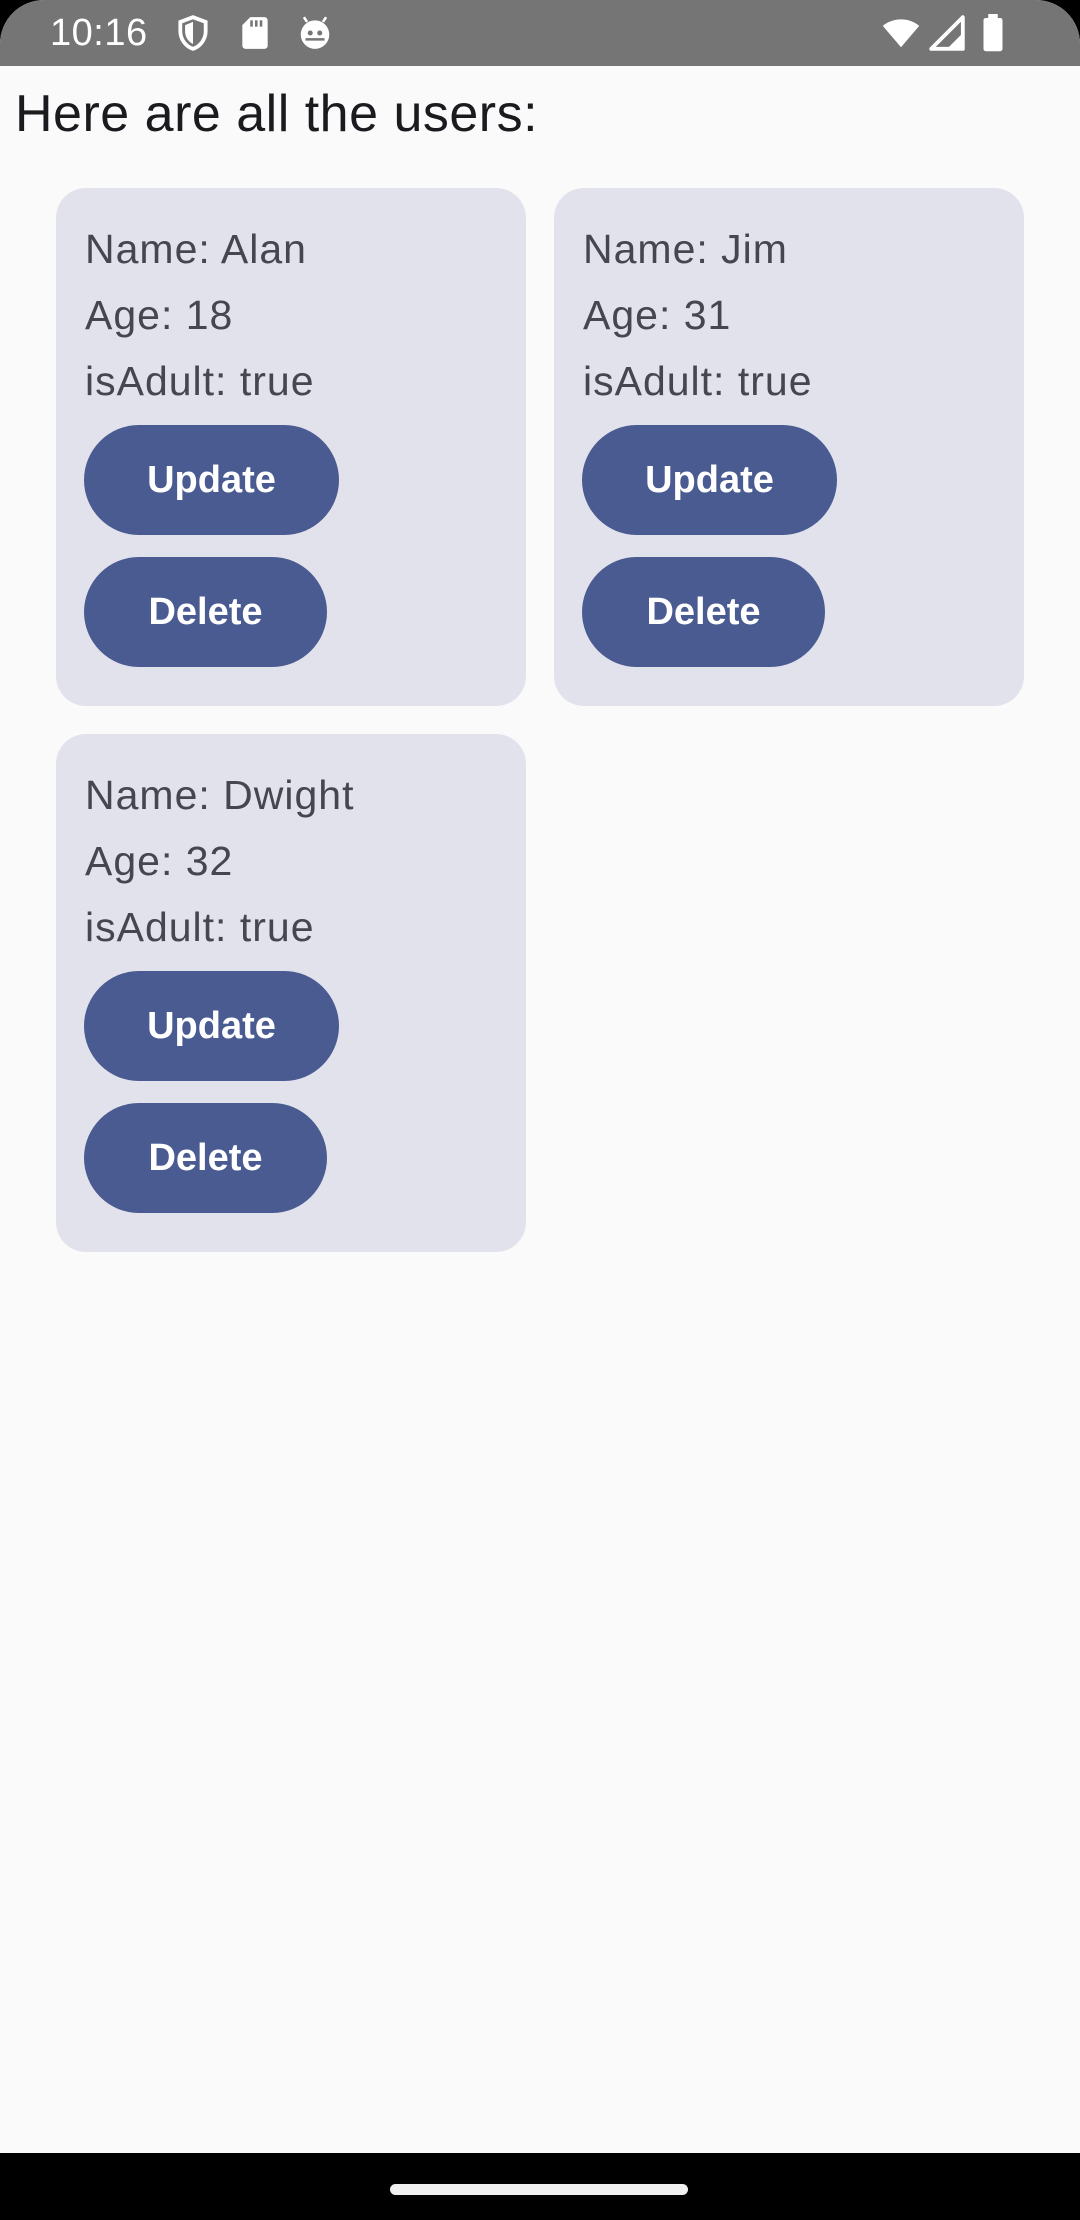 The image size is (1080, 2220). Describe the element at coordinates (255, 33) in the screenshot. I see `sd-card-icon` at that location.